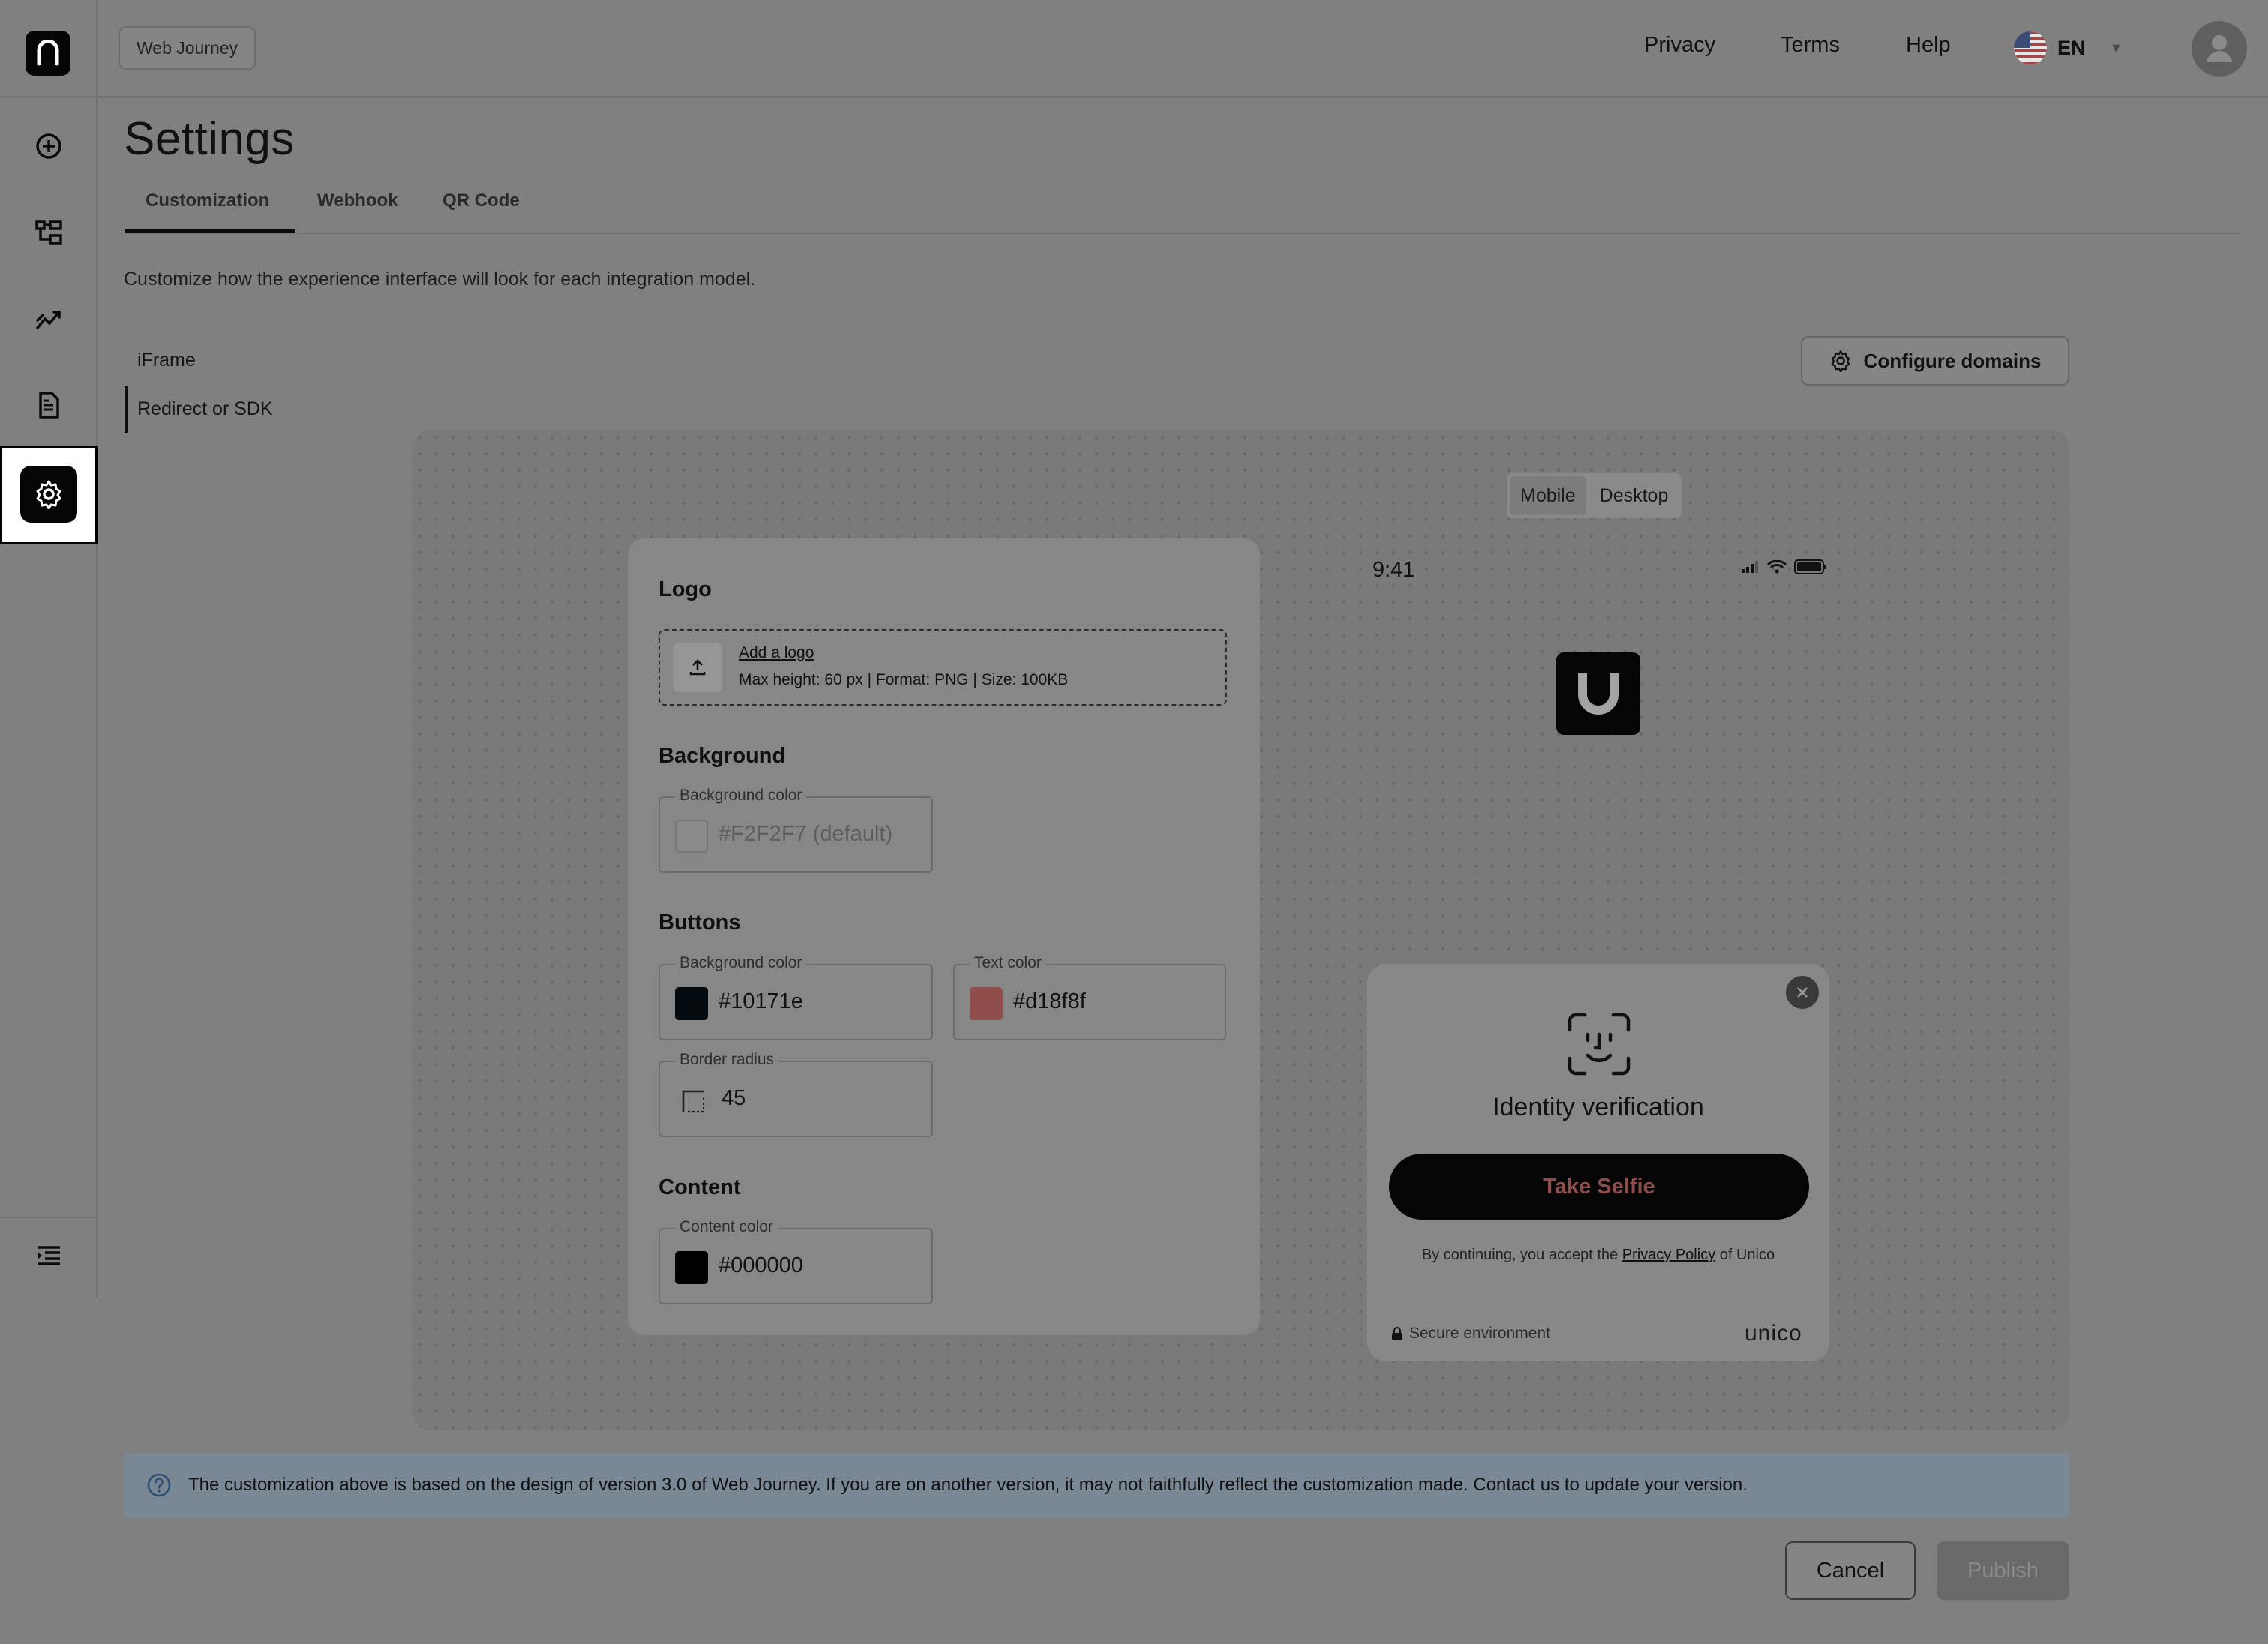 The width and height of the screenshot is (2268, 1644). What do you see at coordinates (2219, 48) in the screenshot?
I see `avatar` at bounding box center [2219, 48].